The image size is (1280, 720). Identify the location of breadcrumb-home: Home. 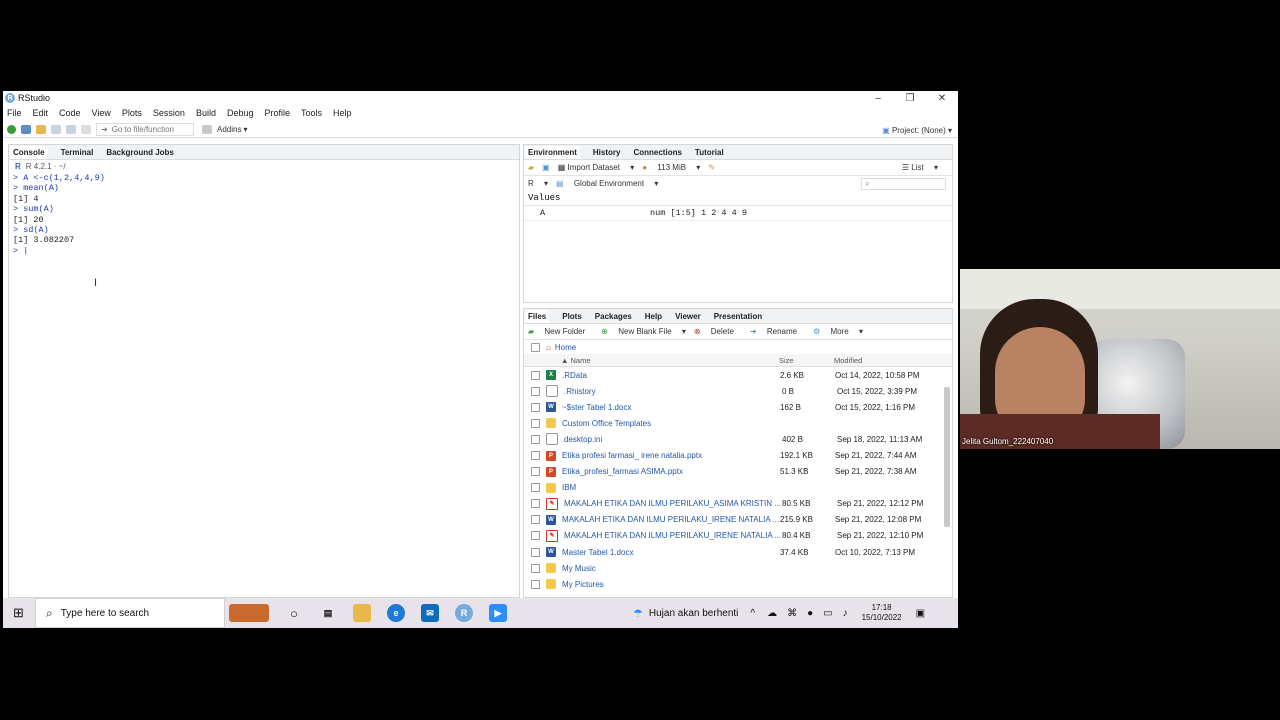
(565, 347).